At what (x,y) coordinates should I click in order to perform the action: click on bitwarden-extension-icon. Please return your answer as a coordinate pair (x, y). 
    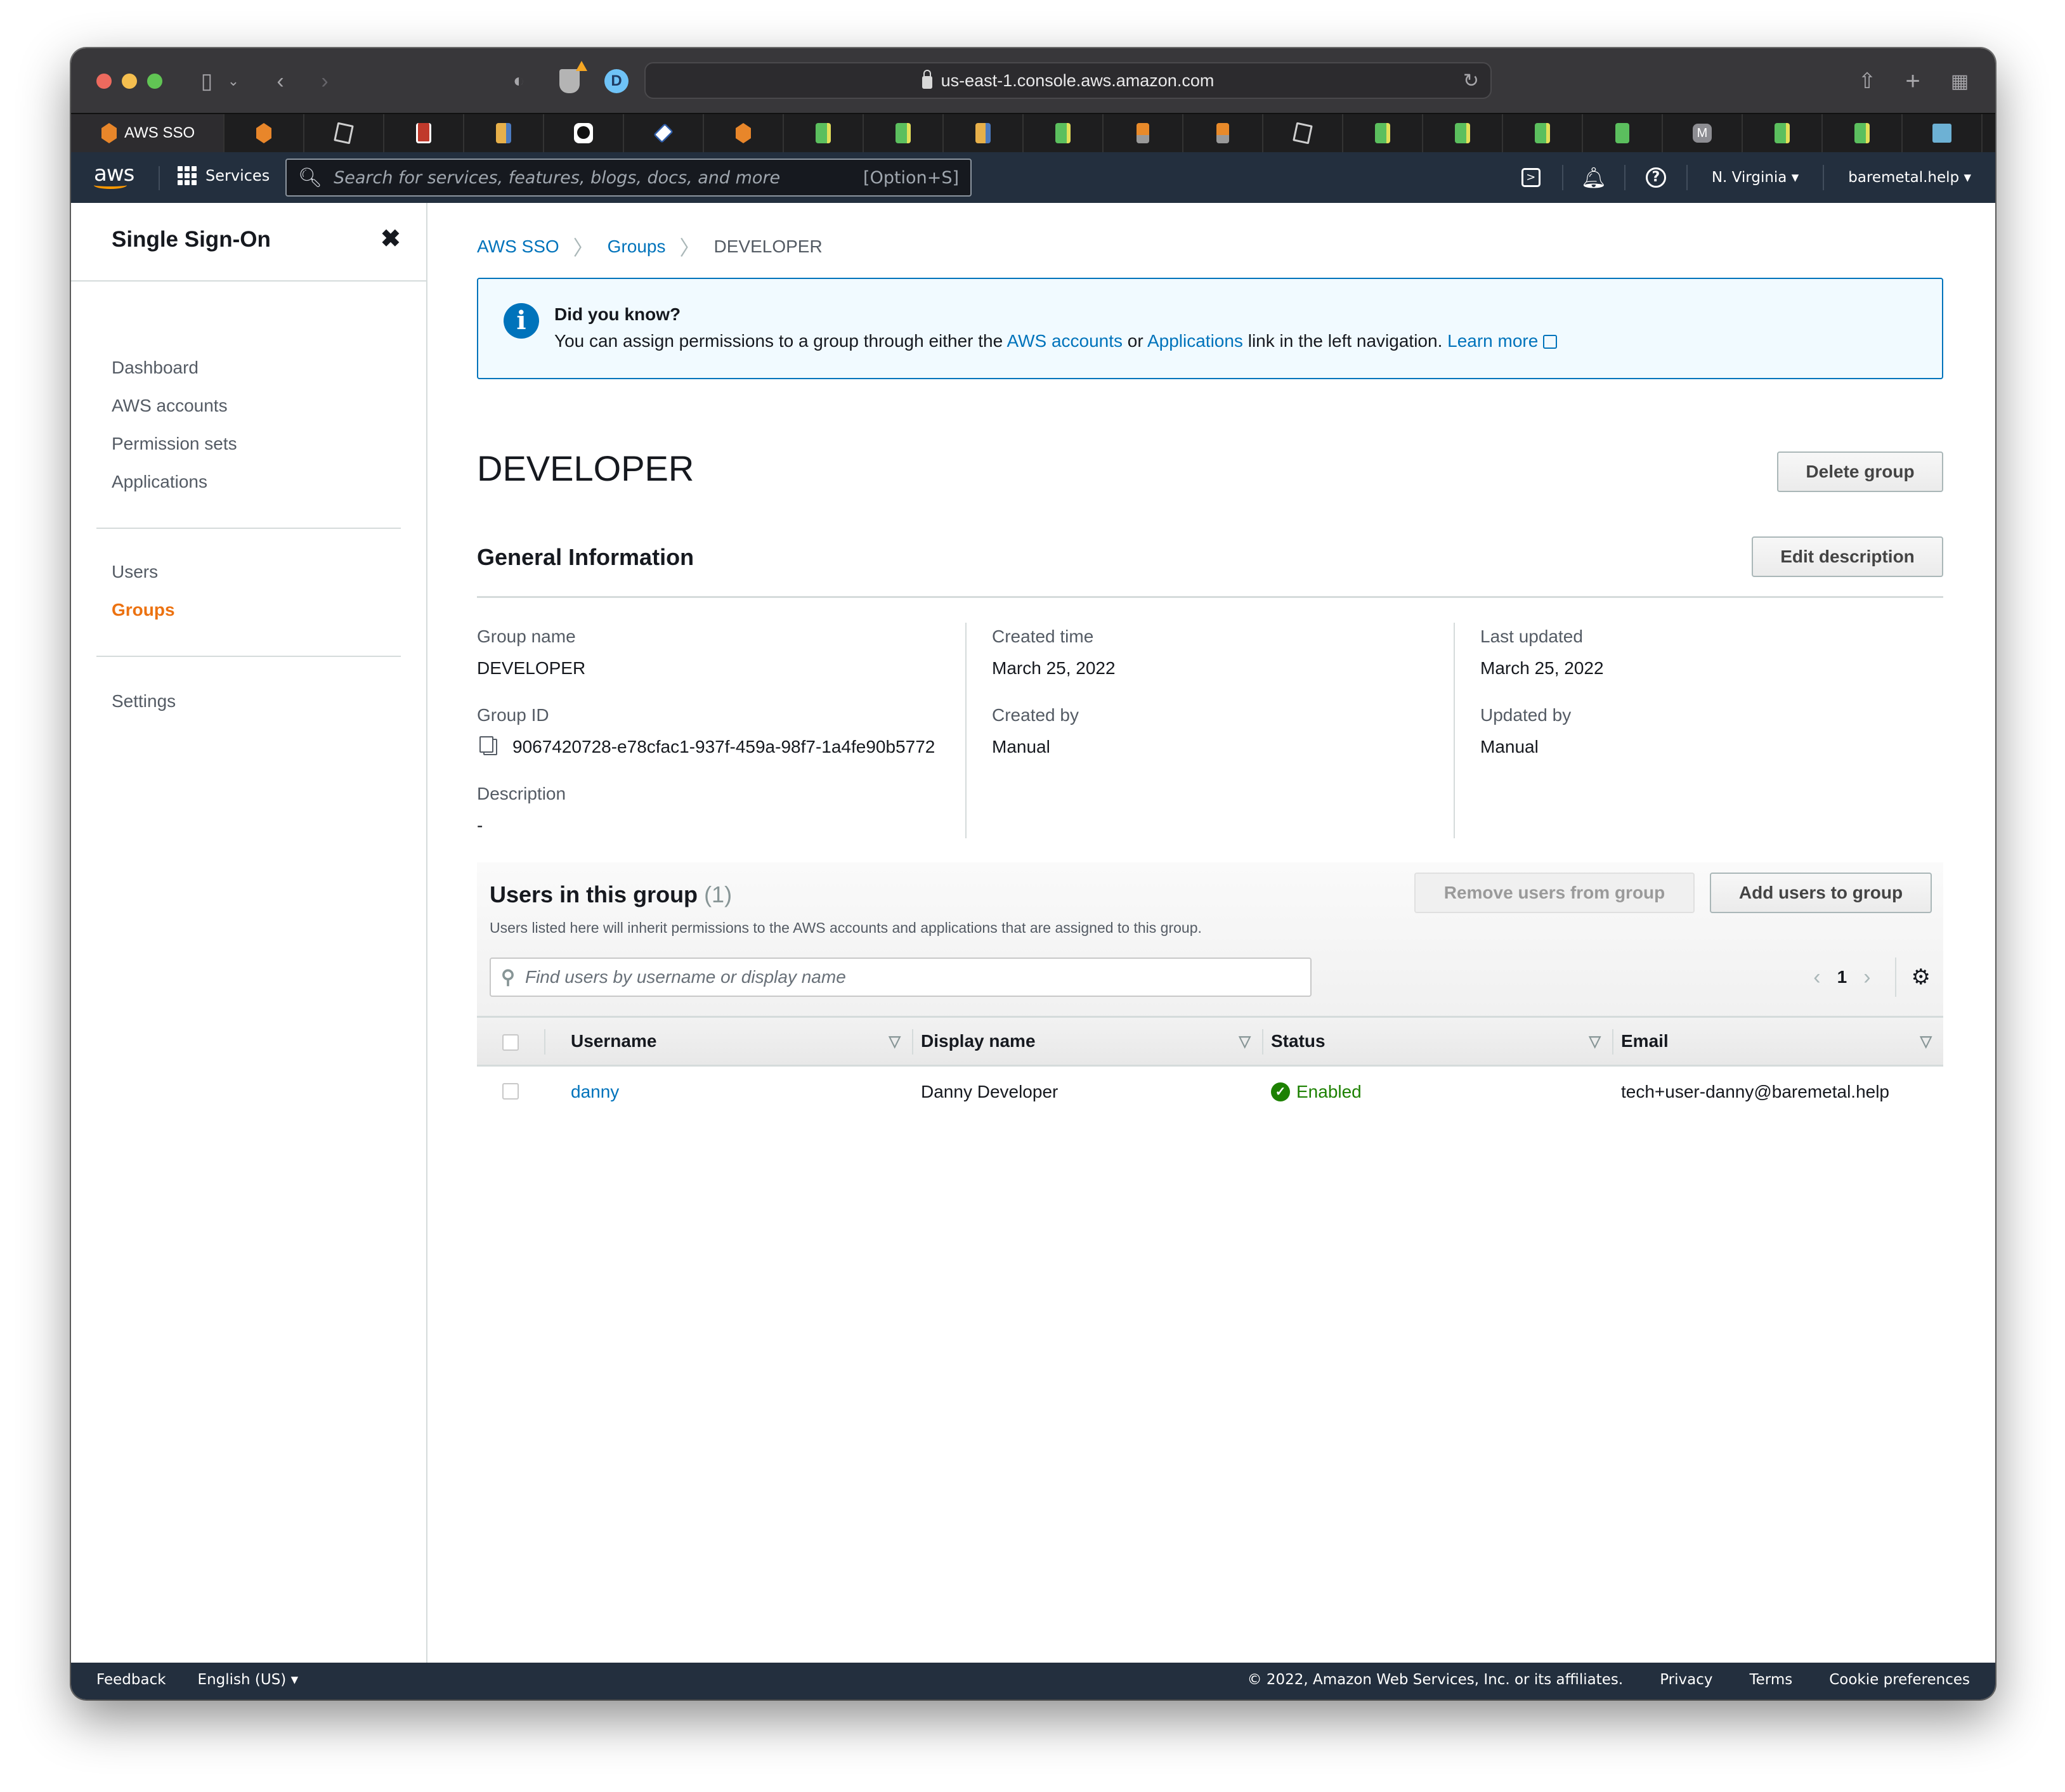
    Looking at the image, I should click on (571, 78).